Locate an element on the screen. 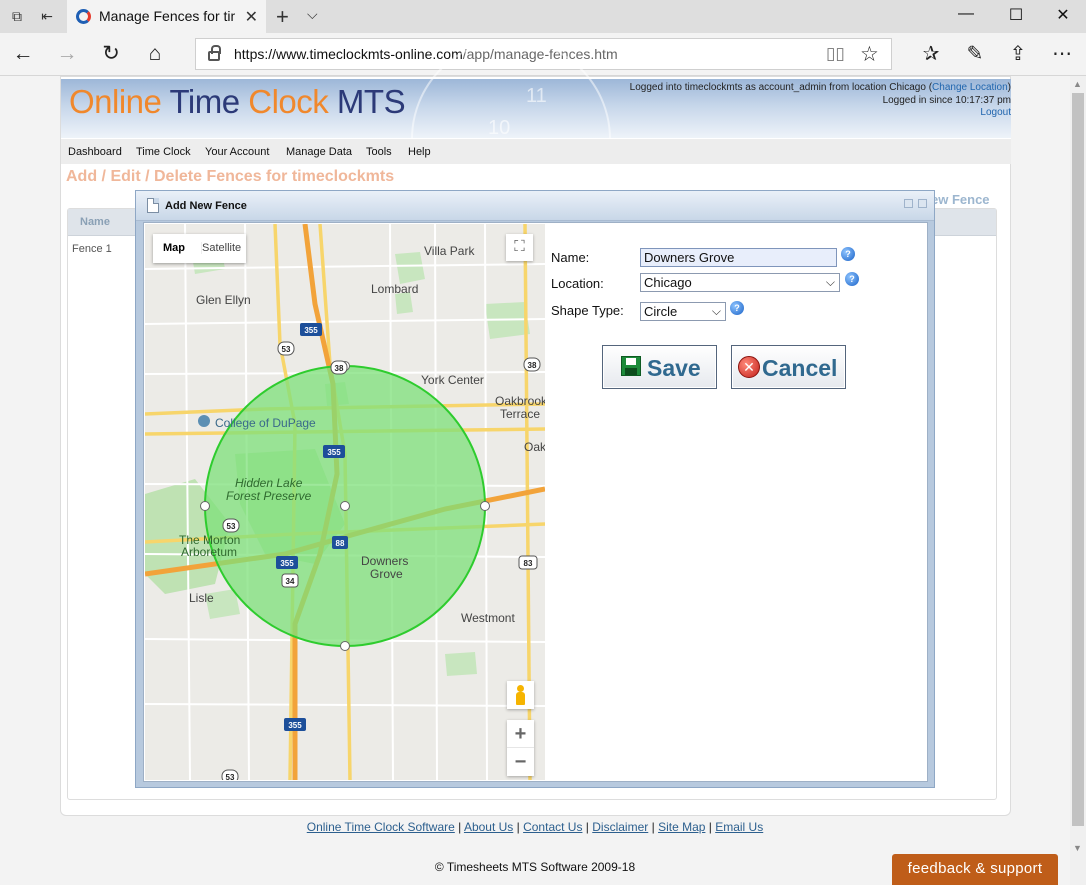 The width and height of the screenshot is (1086, 885). name-label: Name: is located at coordinates (570, 257).